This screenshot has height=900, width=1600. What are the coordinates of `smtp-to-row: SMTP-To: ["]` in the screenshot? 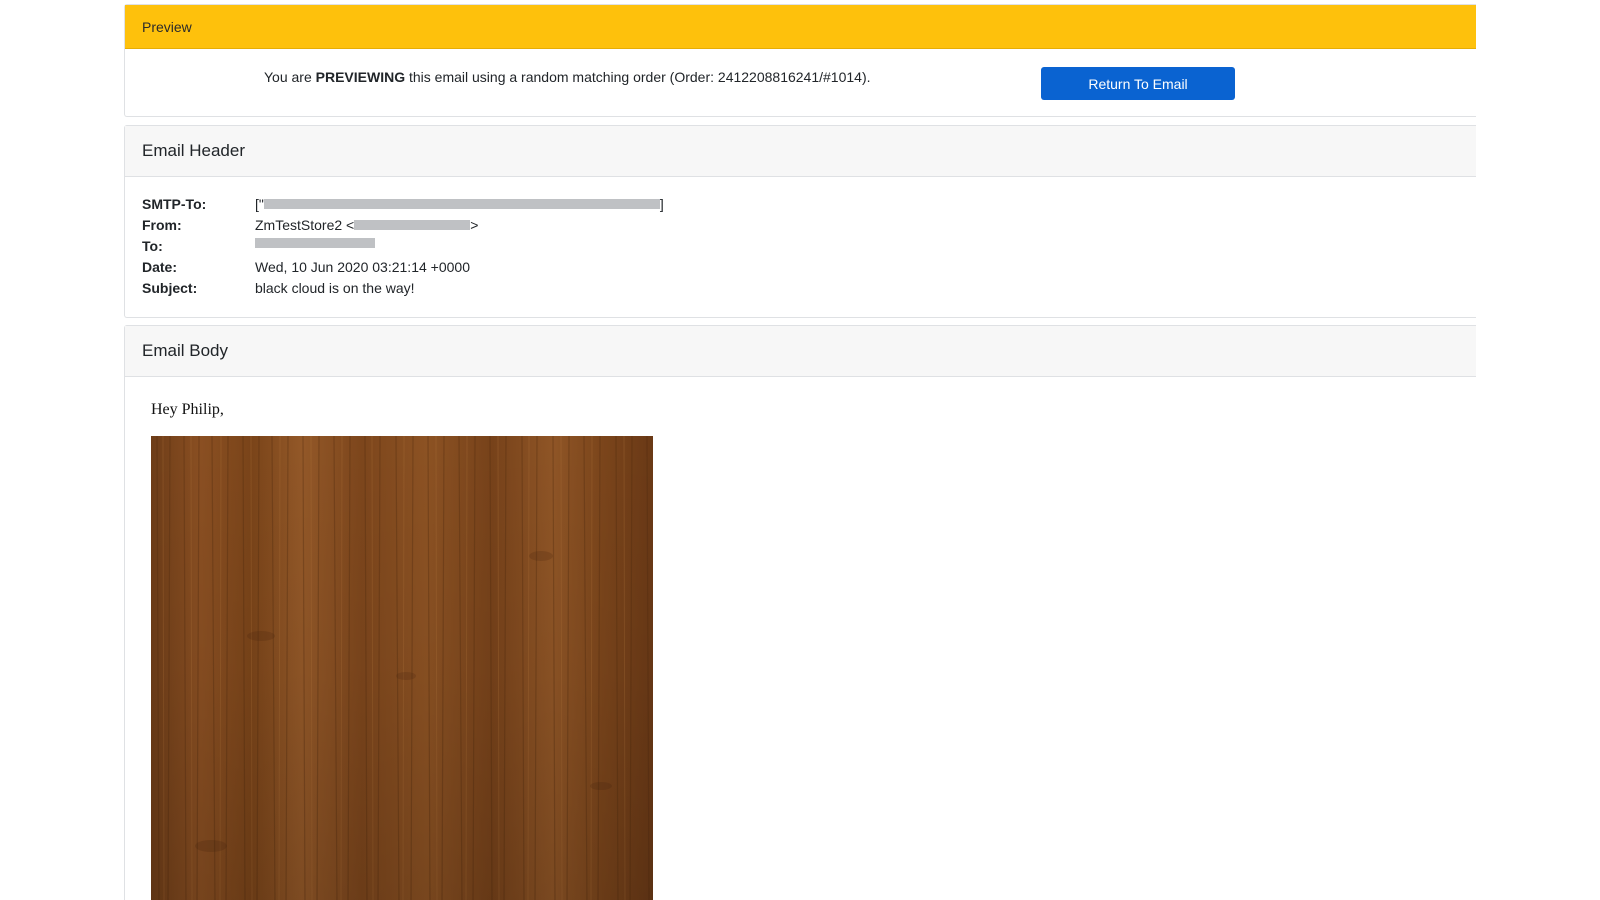 It's located at (800, 206).